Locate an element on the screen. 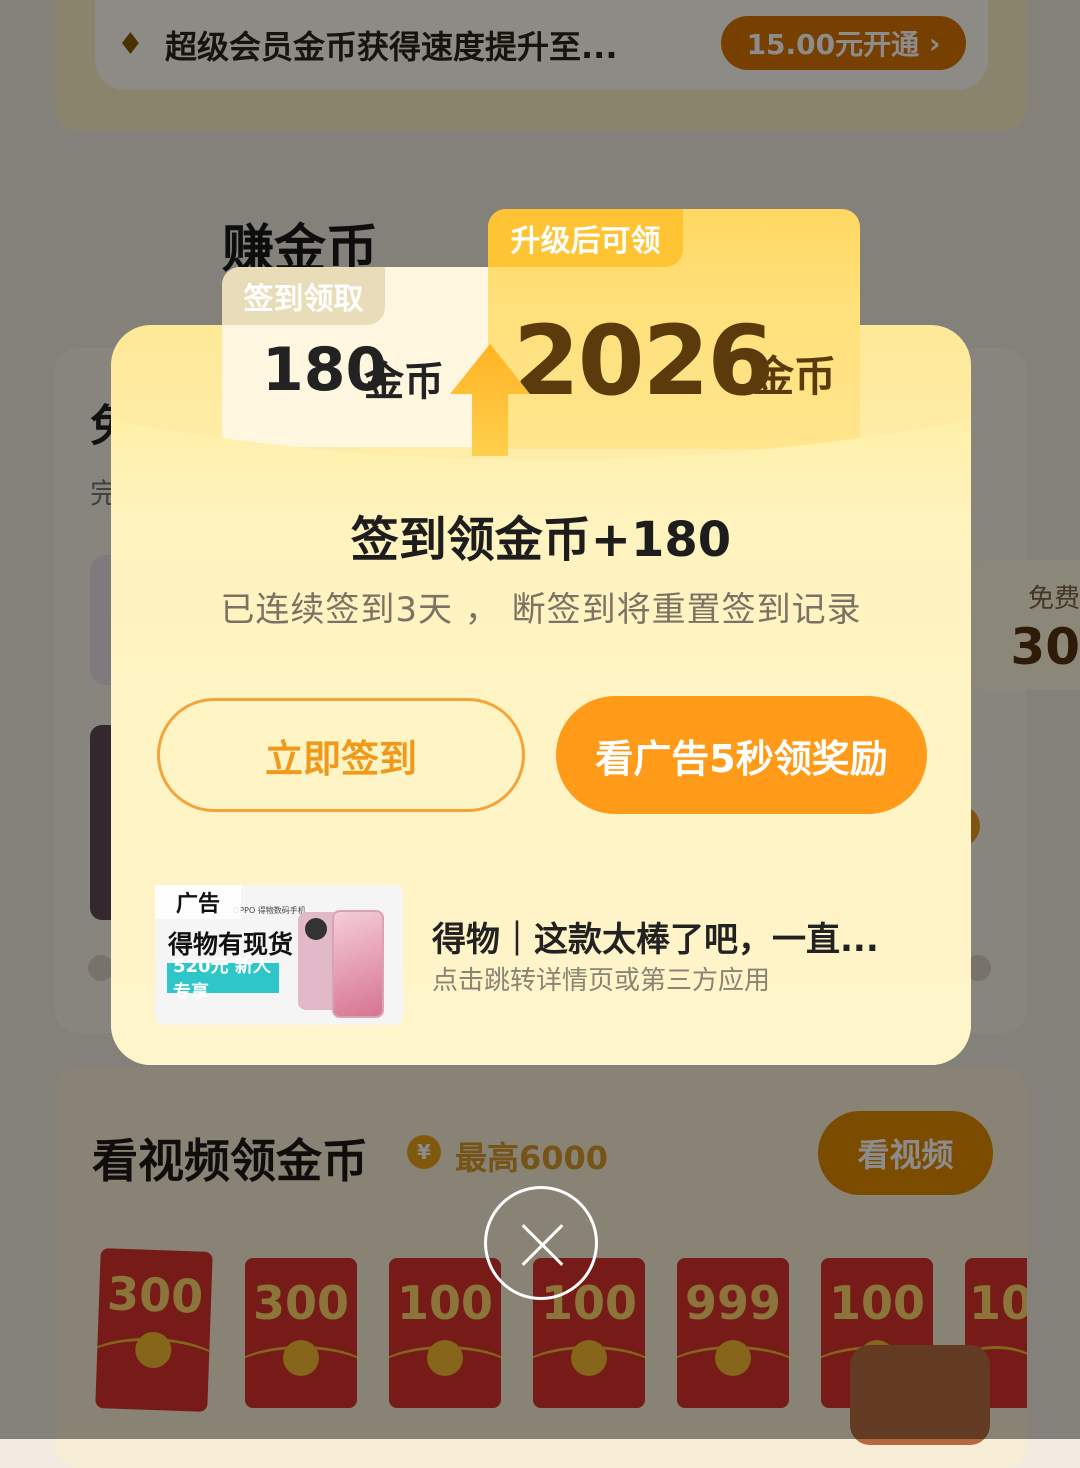 This screenshot has height=1468, width=1080. ad-image-badge: 520元 新人专享 is located at coordinates (223, 979).